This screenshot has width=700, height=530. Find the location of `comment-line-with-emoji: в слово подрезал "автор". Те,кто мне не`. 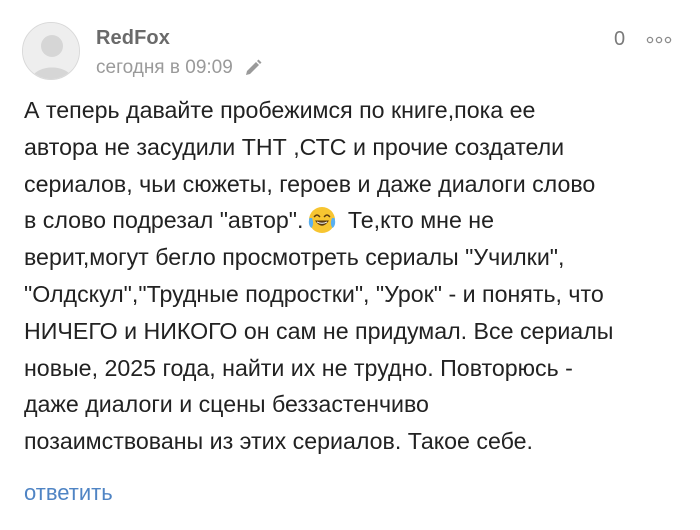

comment-line-with-emoji: в слово подрезал "автор". Те,кто мне не is located at coordinates (349, 220).